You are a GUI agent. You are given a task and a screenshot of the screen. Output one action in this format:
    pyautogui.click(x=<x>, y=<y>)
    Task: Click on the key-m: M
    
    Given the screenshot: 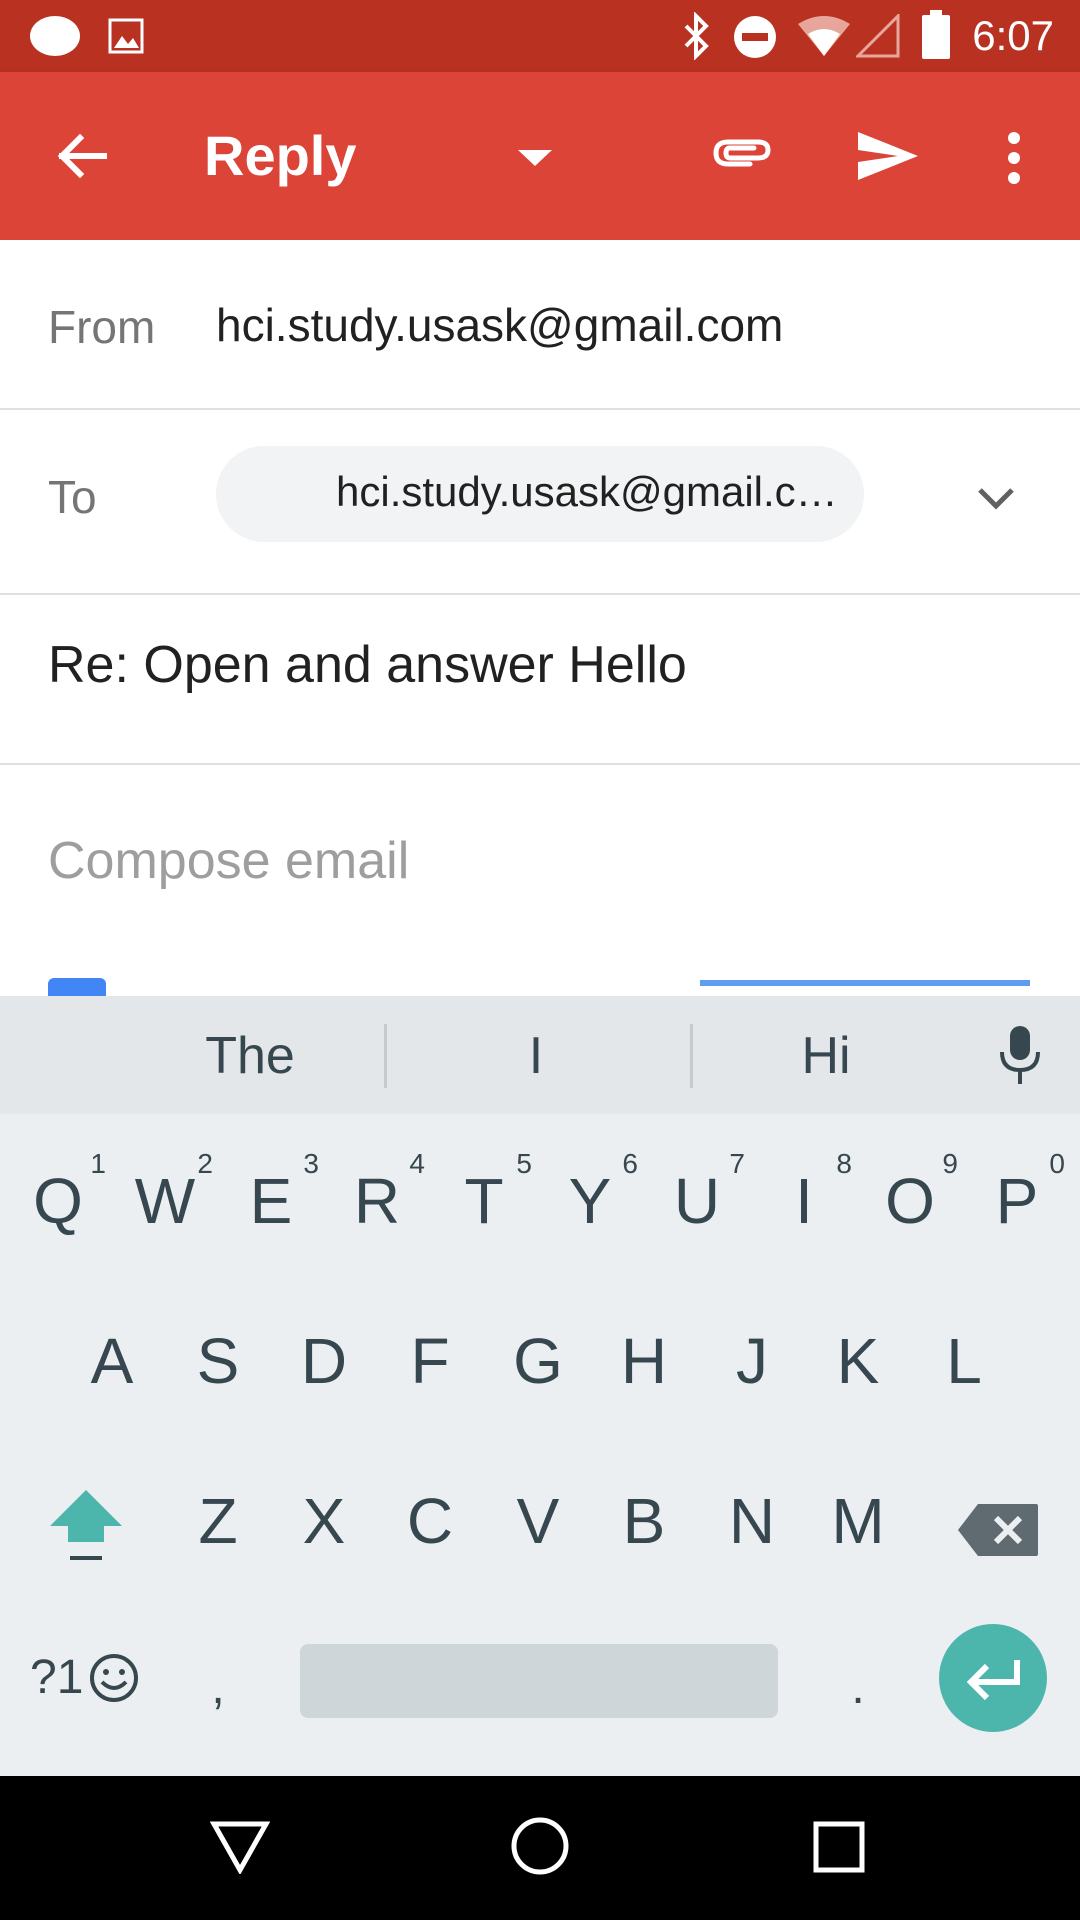 What is the action you would take?
    pyautogui.click(x=858, y=1521)
    